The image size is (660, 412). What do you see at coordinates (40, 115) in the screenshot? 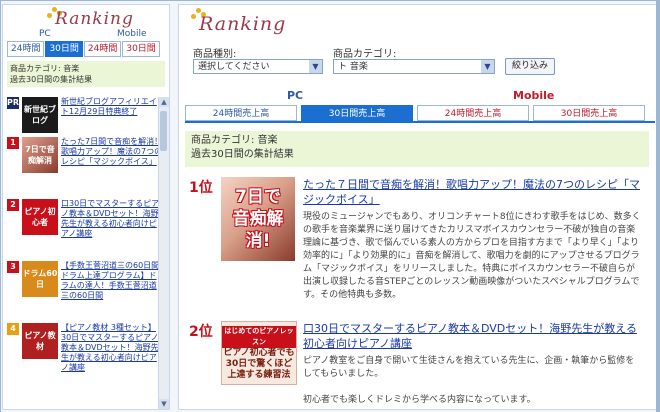
I see `item-thumbnail: 新世紀ブログ` at bounding box center [40, 115].